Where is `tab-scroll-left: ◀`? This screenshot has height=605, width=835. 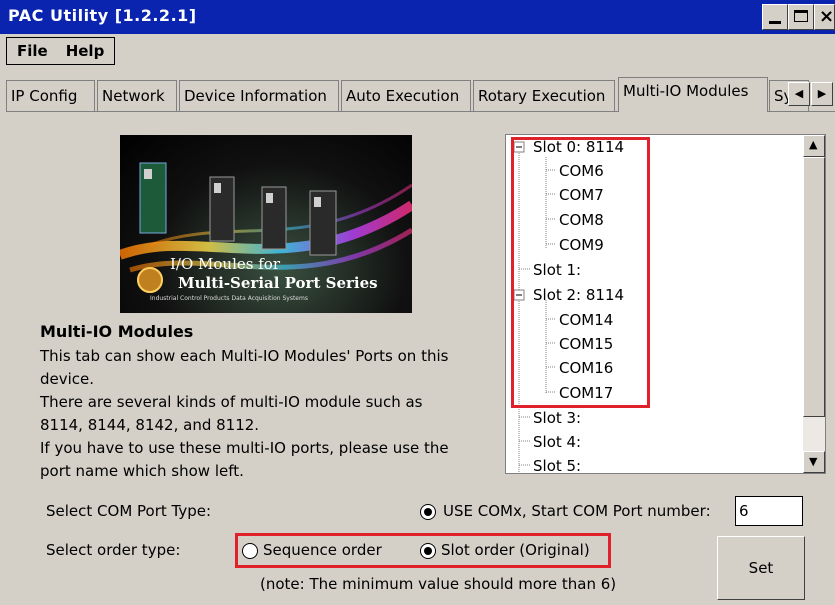
tab-scroll-left: ◀ is located at coordinates (799, 94).